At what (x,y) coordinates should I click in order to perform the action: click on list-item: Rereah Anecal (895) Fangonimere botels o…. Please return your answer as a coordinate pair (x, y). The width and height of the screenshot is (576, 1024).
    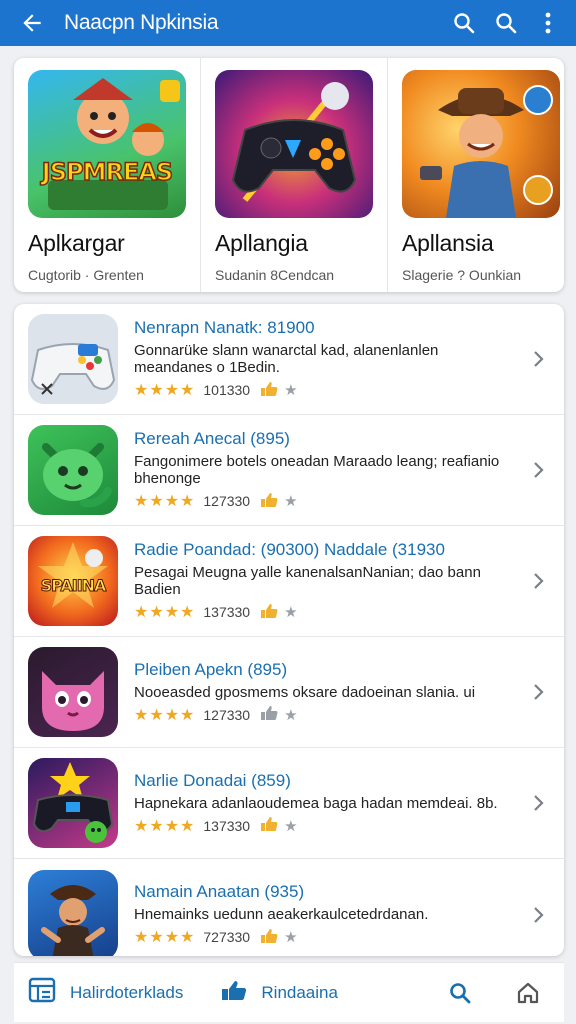
    Looking at the image, I should click on (289, 470).